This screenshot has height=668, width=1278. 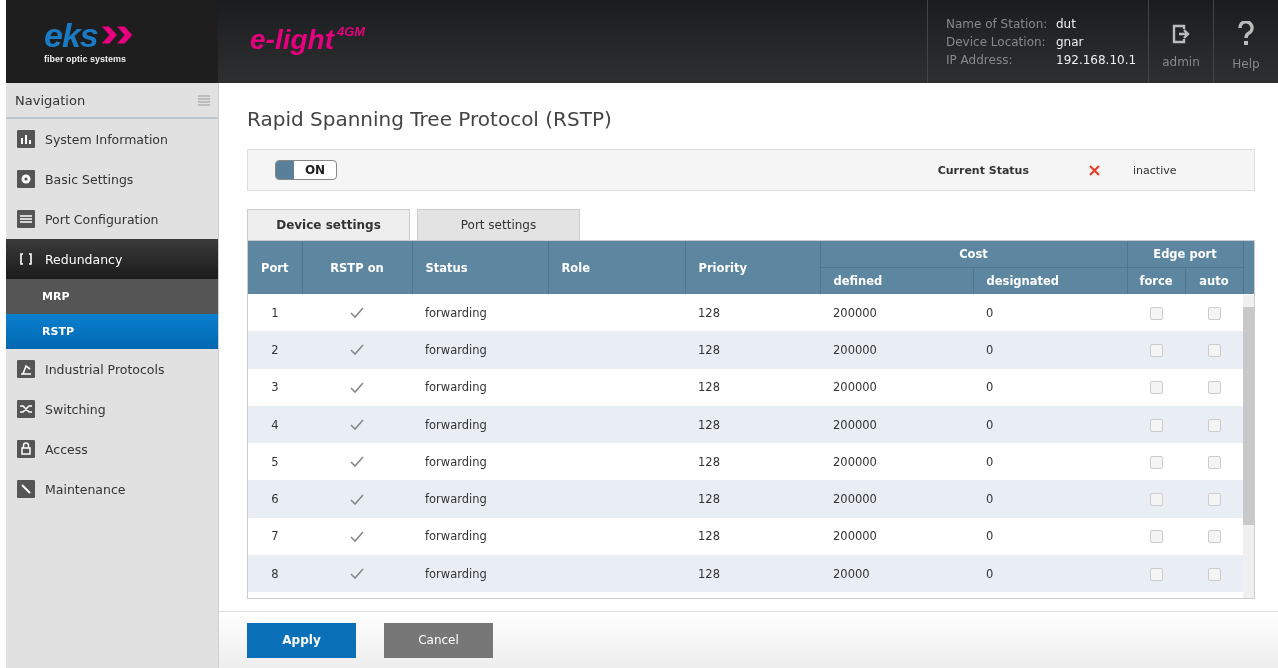 I want to click on nav-item: Basic Settings, so click(x=112, y=179).